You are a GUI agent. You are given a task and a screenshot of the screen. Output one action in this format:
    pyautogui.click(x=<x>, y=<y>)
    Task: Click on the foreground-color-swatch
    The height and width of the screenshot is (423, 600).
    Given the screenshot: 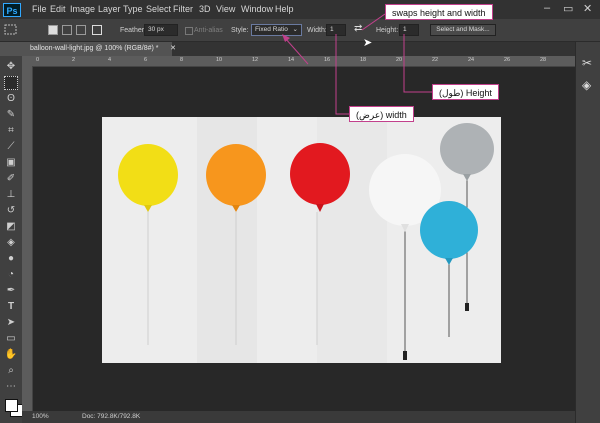 What is the action you would take?
    pyautogui.click(x=11, y=405)
    